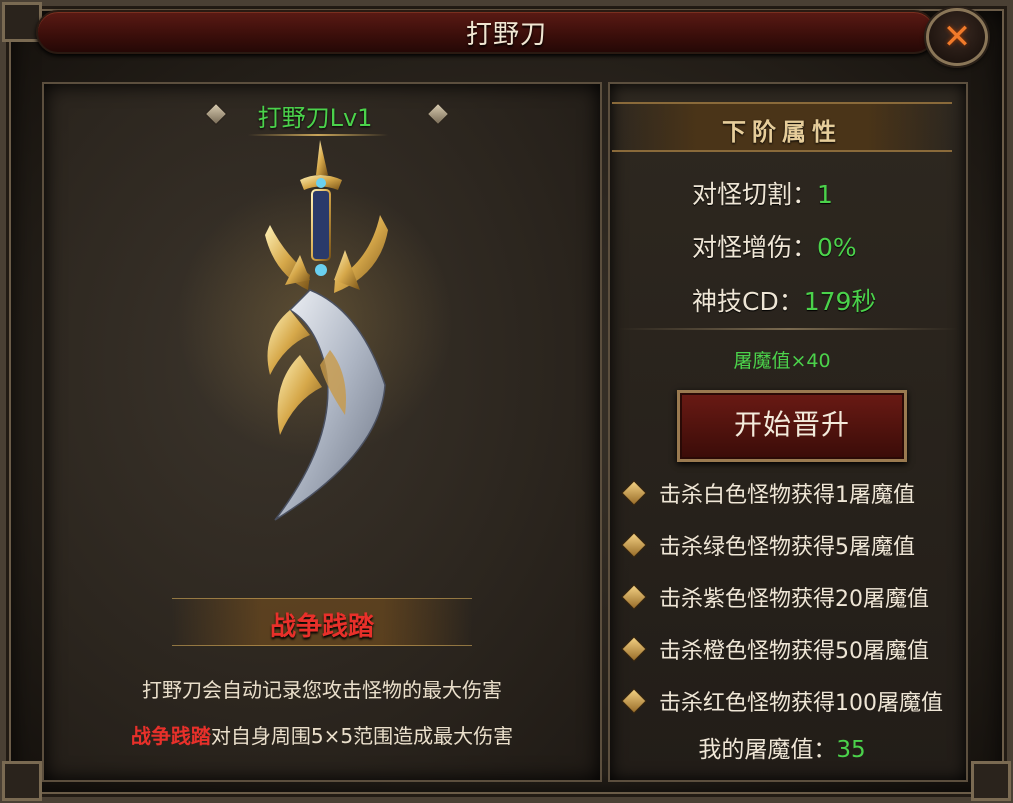 The width and height of the screenshot is (1013, 803). What do you see at coordinates (170, 736) in the screenshot?
I see `skill-name-inline: 战争践踏` at bounding box center [170, 736].